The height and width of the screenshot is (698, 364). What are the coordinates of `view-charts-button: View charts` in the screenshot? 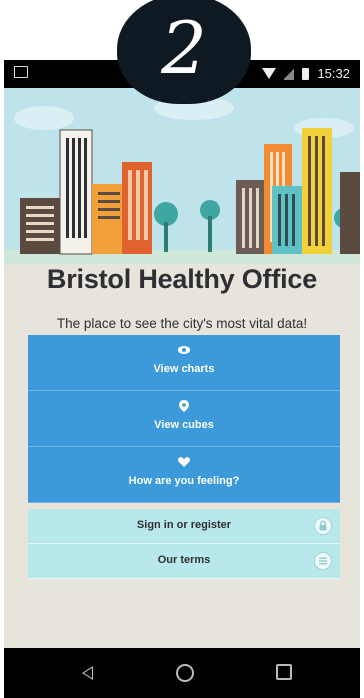 It's located at (184, 363).